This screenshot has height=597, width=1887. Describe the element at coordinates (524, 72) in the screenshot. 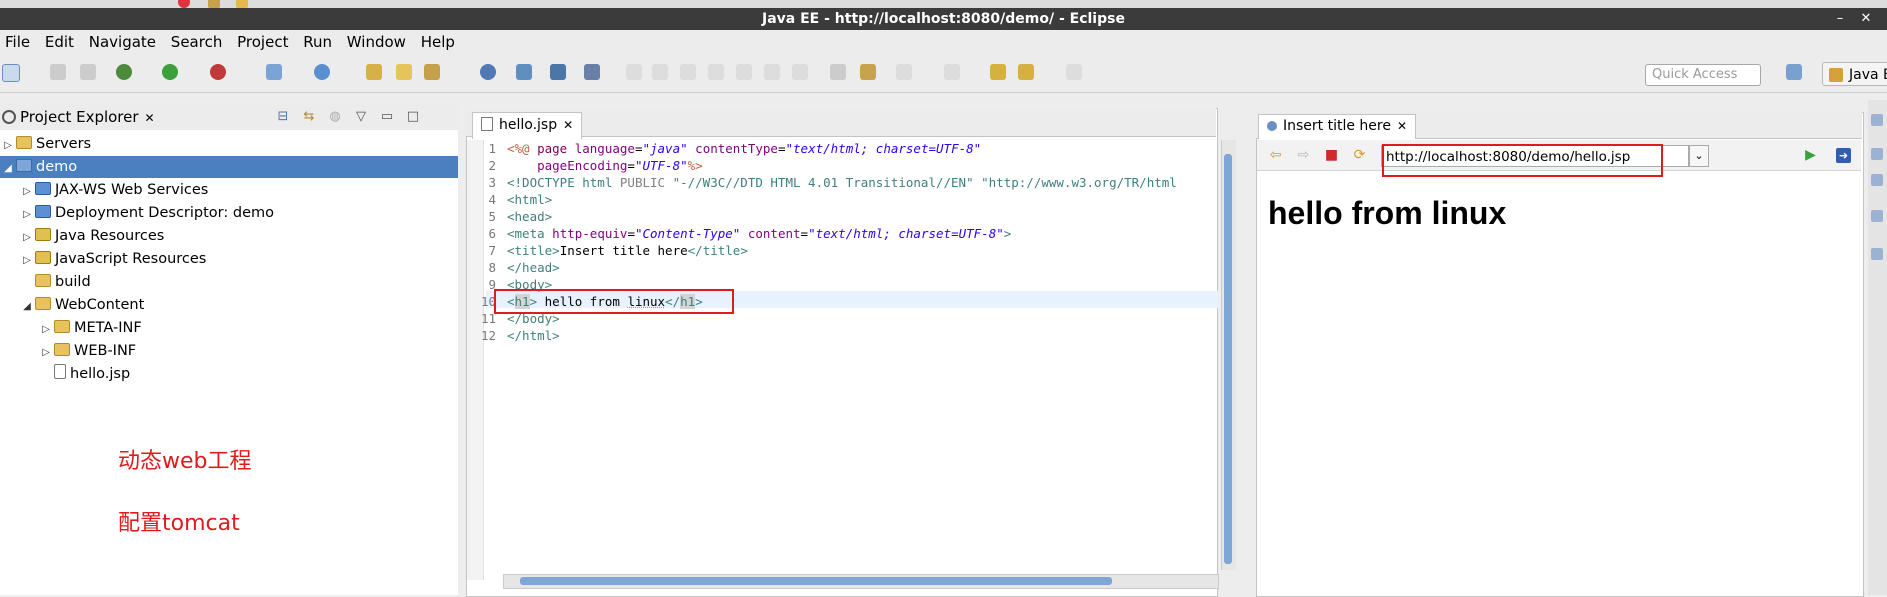

I see `search-icon` at that location.